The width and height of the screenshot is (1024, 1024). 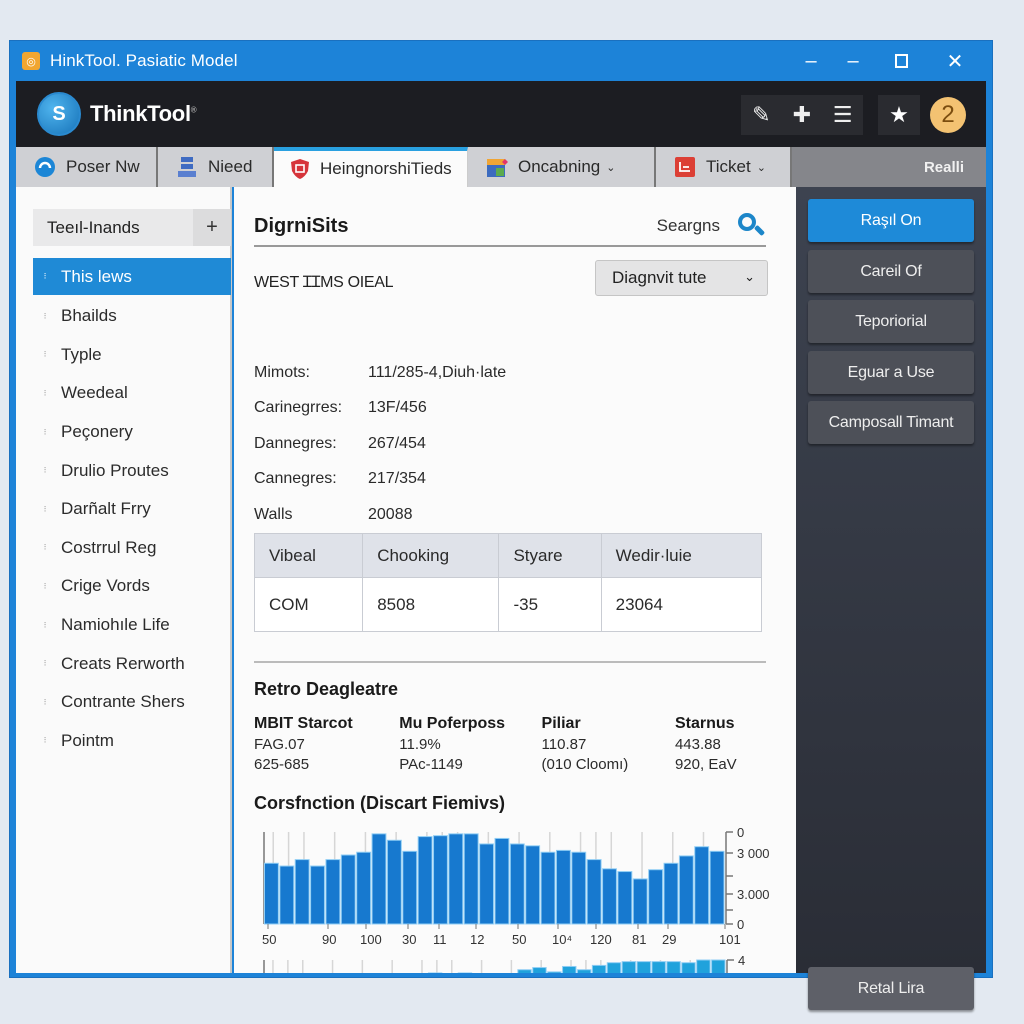 What do you see at coordinates (891, 271) in the screenshot?
I see `action-button: Careil Of` at bounding box center [891, 271].